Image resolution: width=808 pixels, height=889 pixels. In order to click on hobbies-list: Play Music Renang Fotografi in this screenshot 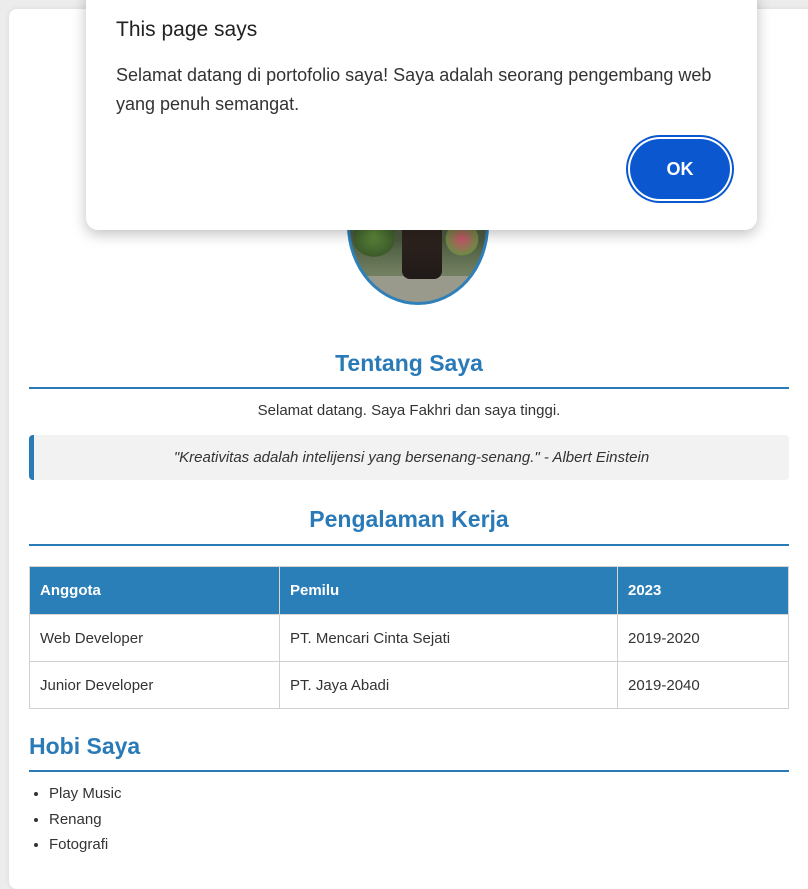, I will do `click(75, 822)`.